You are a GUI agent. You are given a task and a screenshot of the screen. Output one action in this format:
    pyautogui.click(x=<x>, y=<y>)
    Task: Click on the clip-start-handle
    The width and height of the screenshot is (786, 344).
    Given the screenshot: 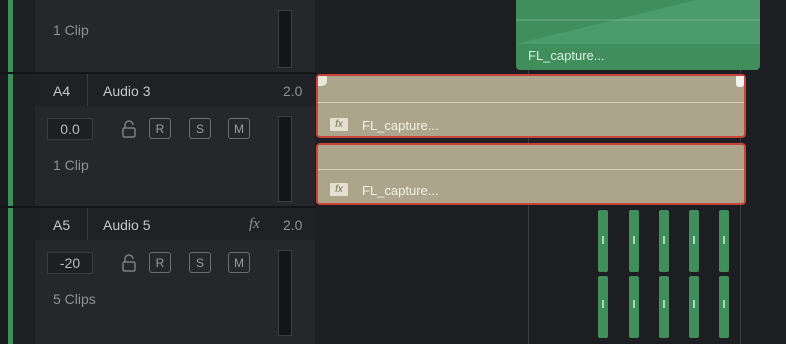 What is the action you would take?
    pyautogui.click(x=322, y=81)
    